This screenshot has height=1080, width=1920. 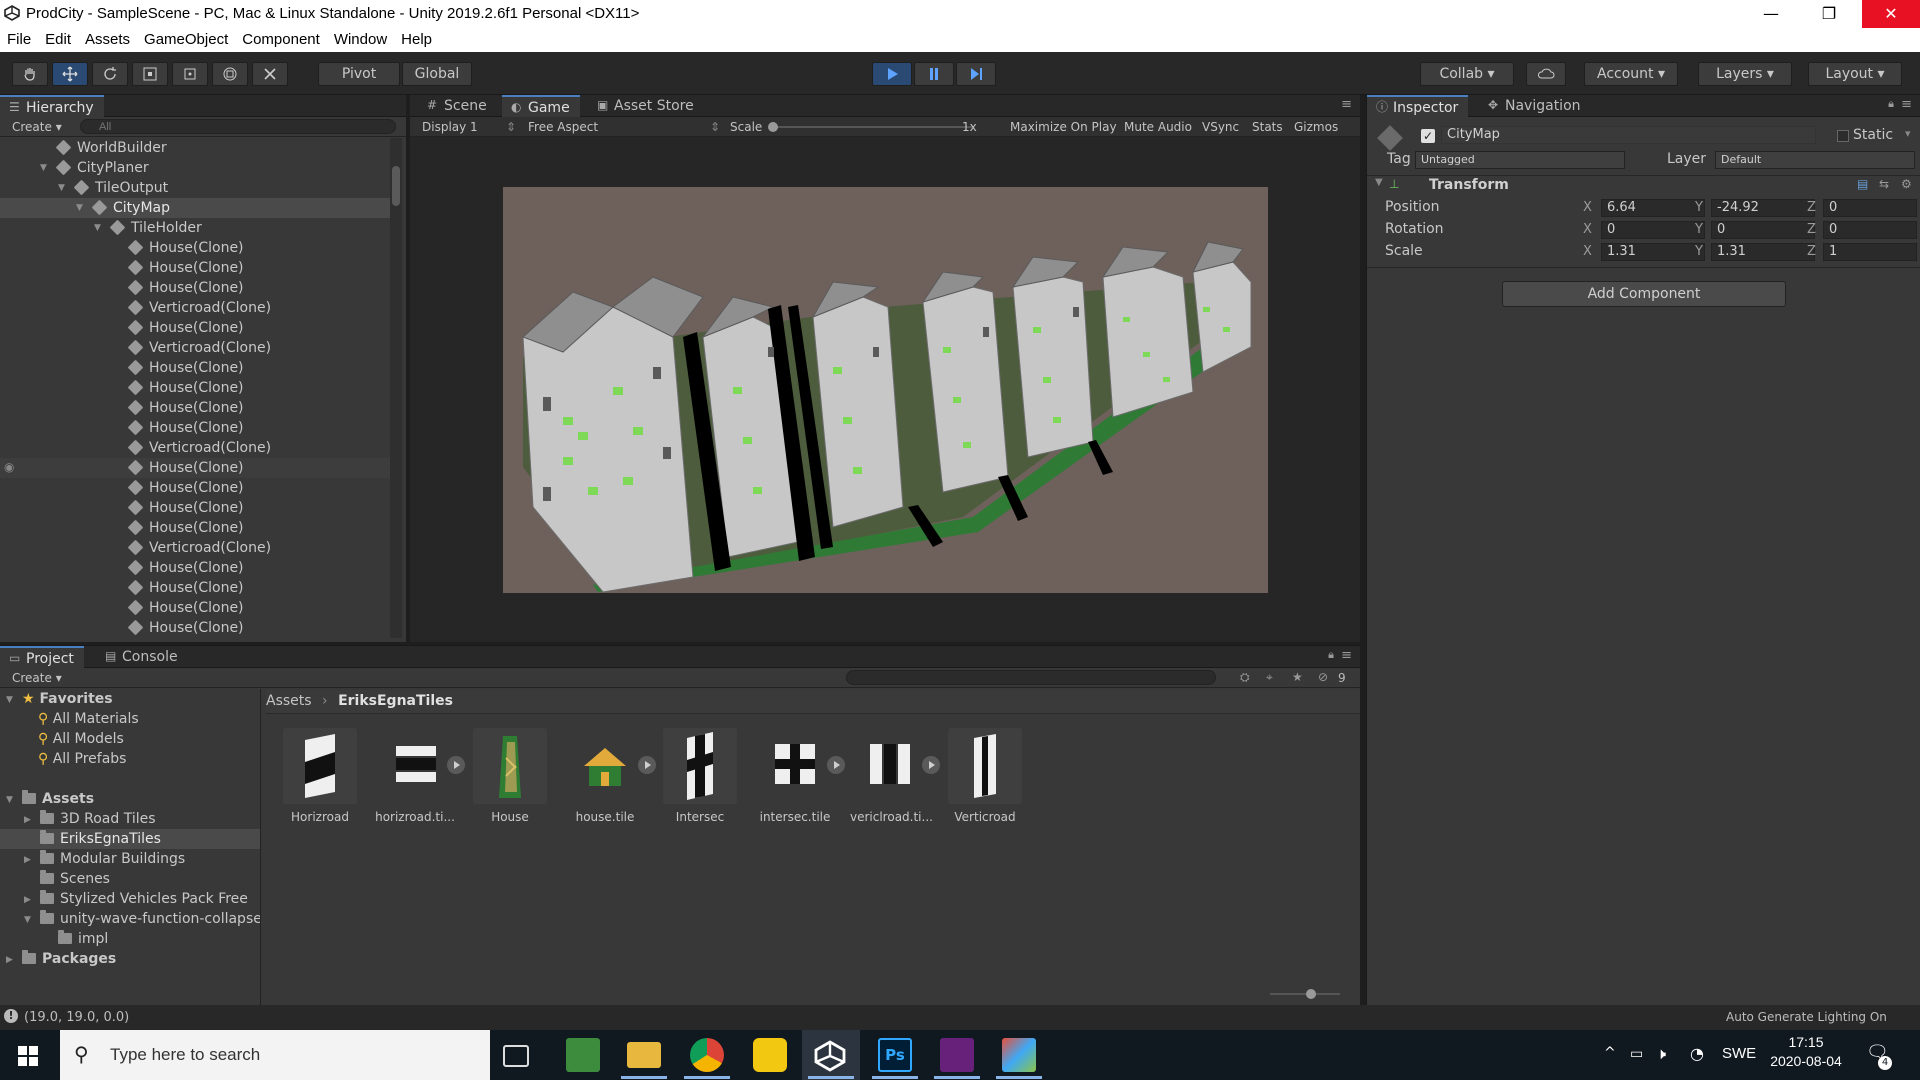 What do you see at coordinates (1297, 677) in the screenshot?
I see `favorite-star-icon: ★` at bounding box center [1297, 677].